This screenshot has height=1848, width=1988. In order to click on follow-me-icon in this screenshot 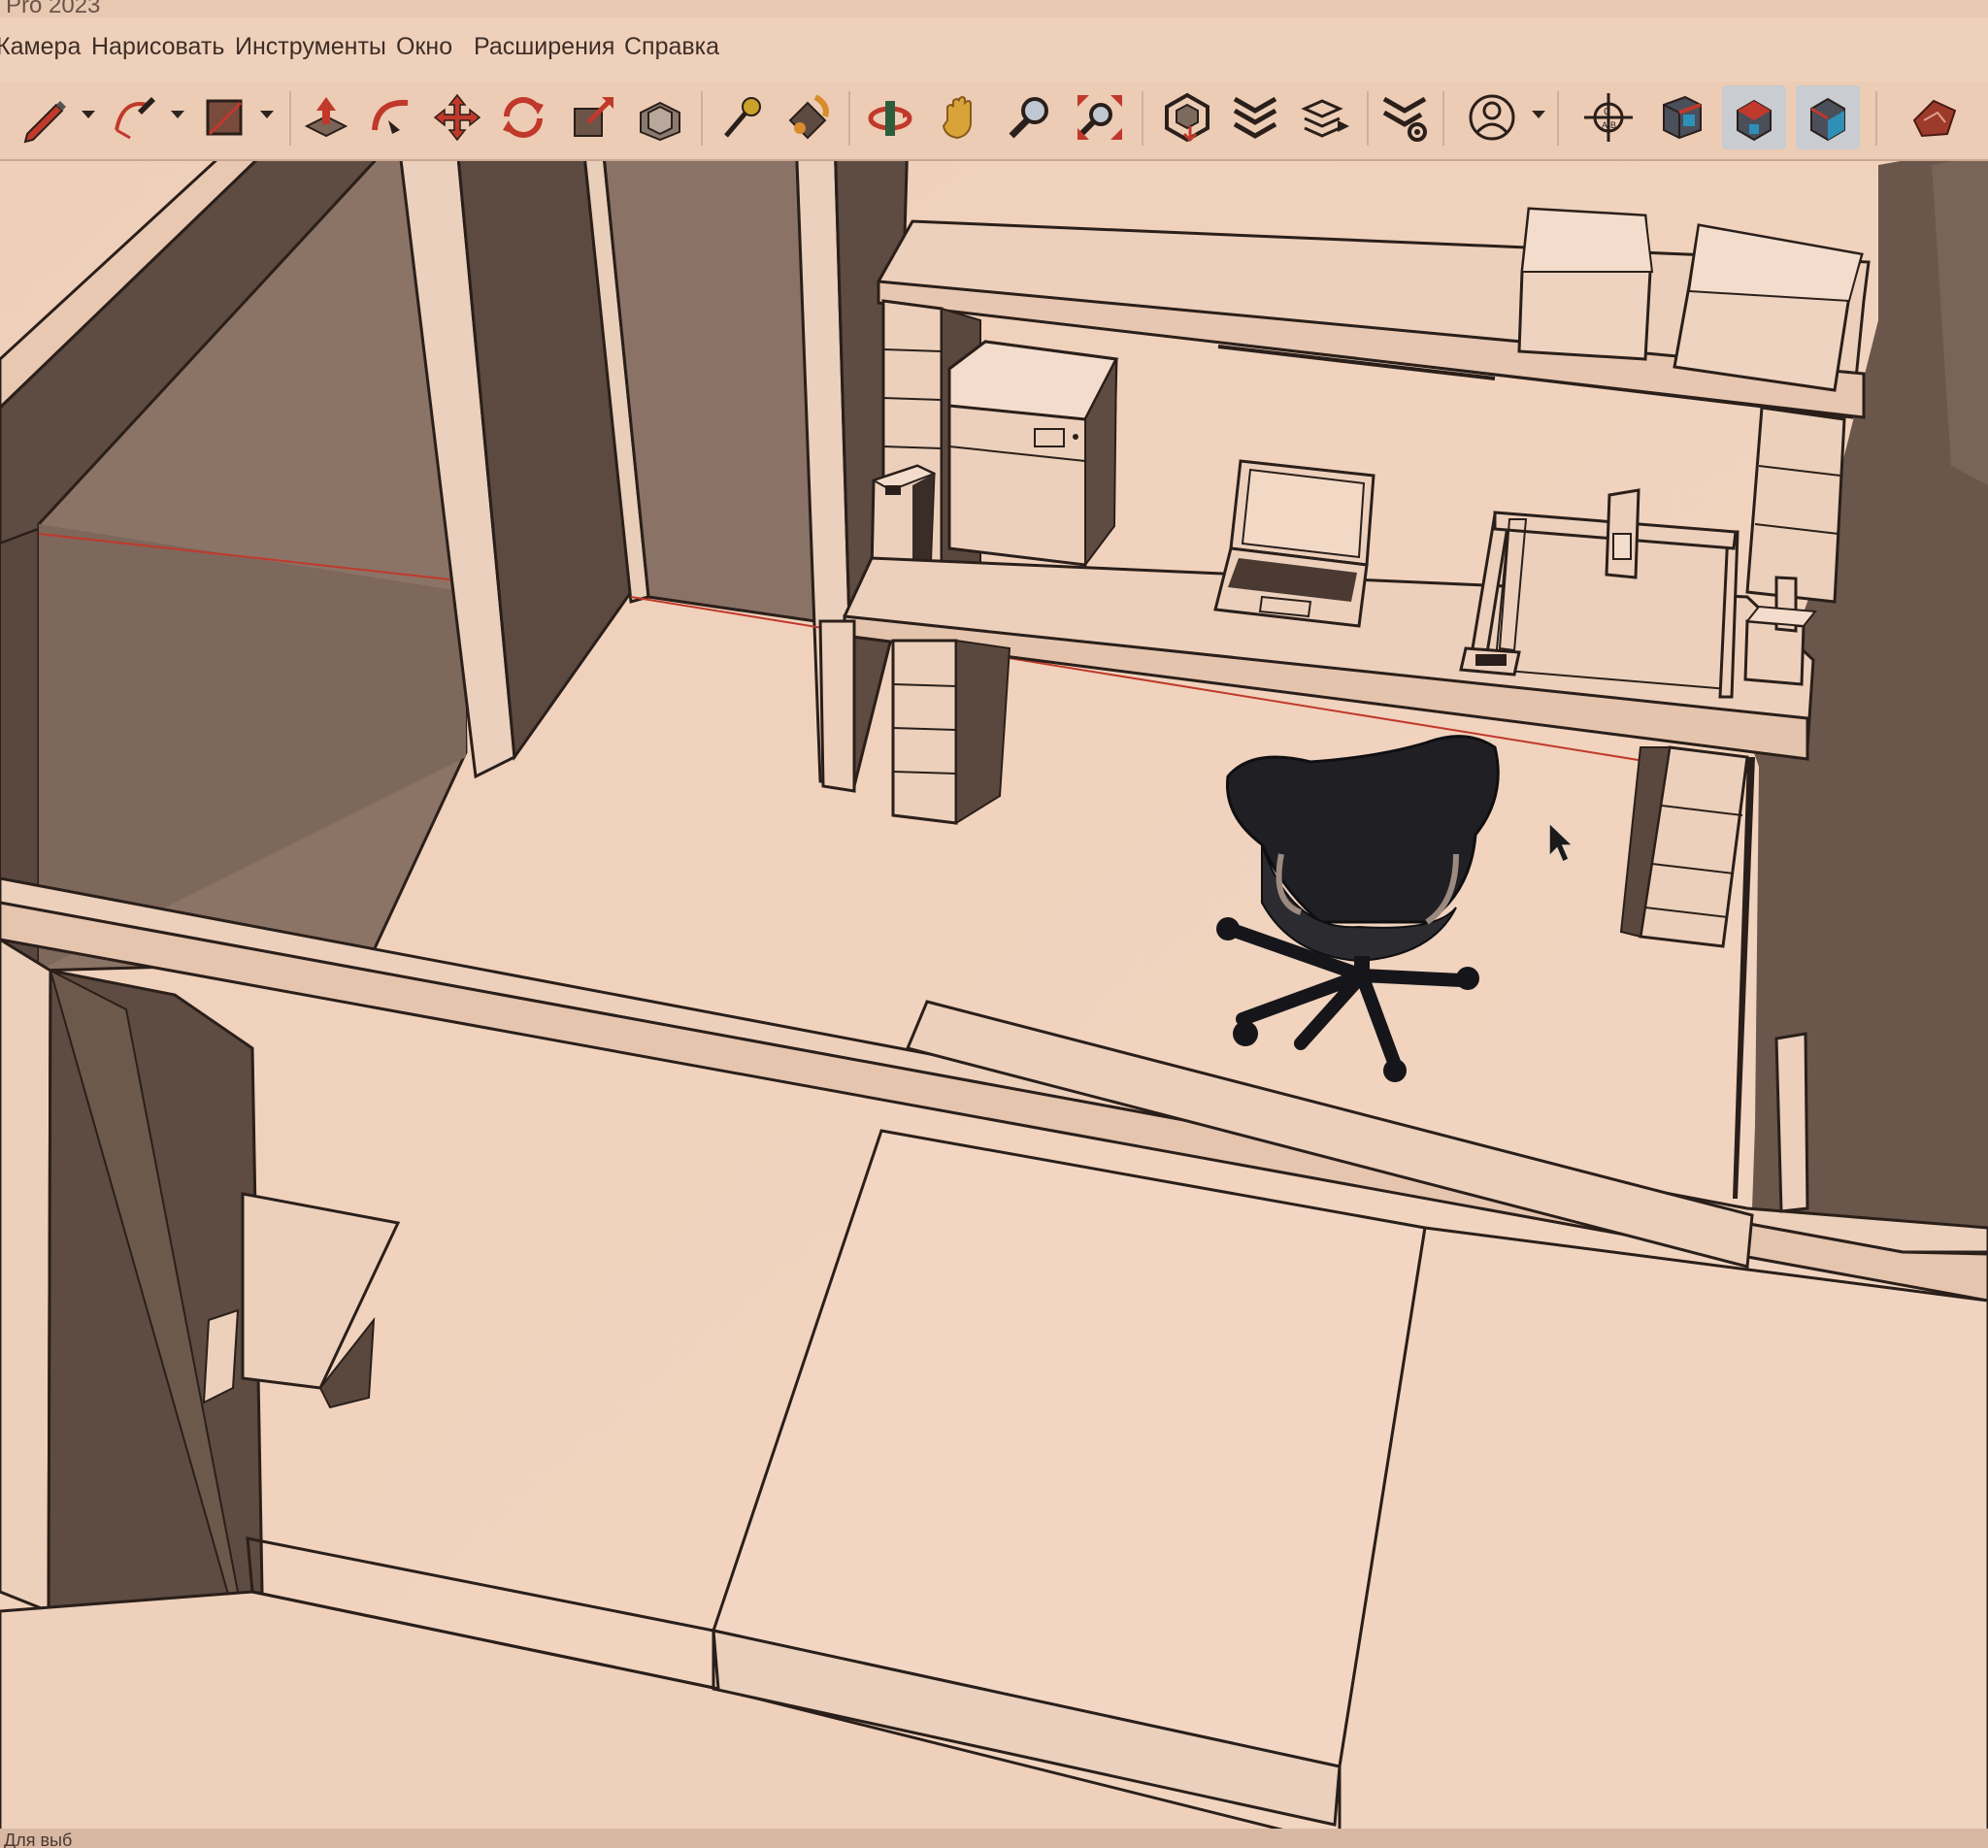, I will do `click(391, 117)`.